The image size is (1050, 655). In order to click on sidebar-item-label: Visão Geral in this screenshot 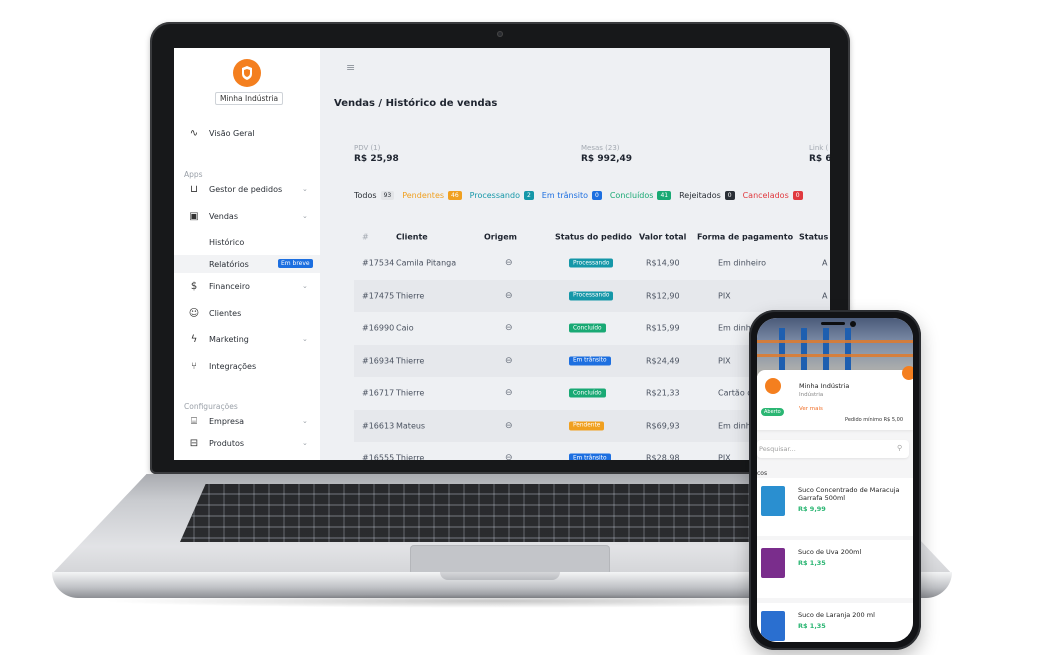, I will do `click(232, 133)`.